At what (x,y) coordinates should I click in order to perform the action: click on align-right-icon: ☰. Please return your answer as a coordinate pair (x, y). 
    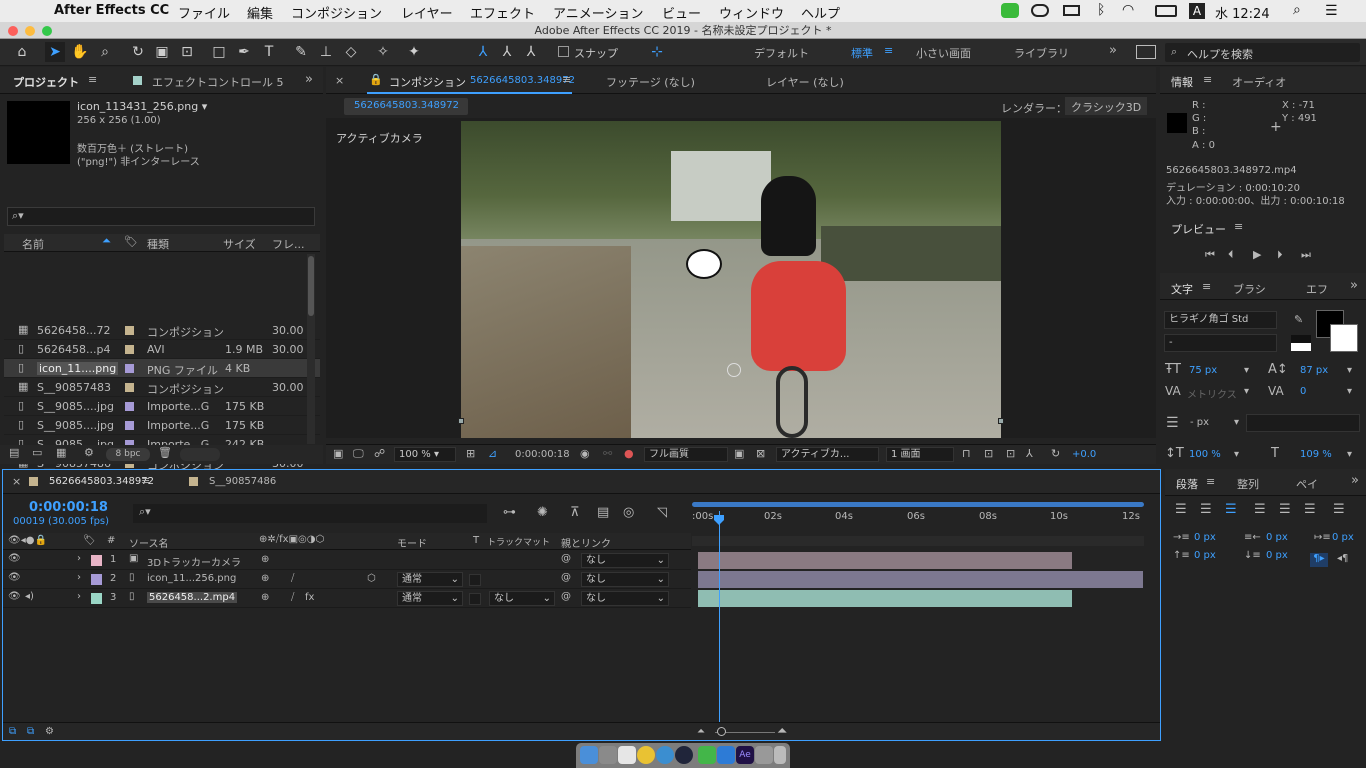
    Looking at the image, I should click on (1231, 509).